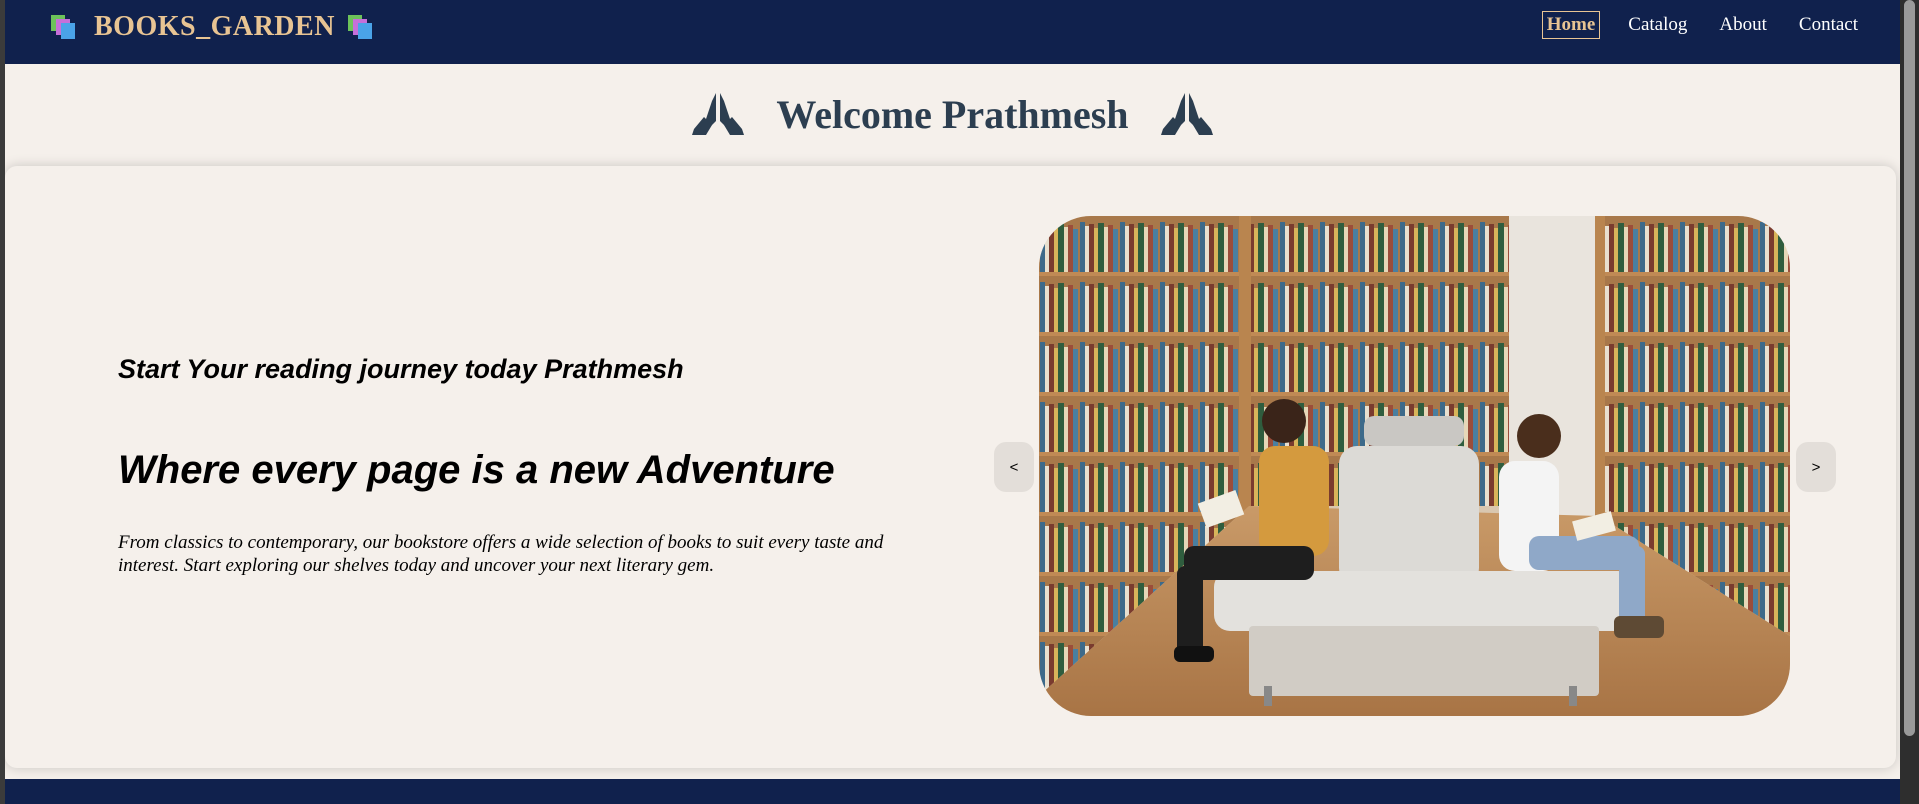 The height and width of the screenshot is (804, 1919). I want to click on footer-bar, so click(952, 791).